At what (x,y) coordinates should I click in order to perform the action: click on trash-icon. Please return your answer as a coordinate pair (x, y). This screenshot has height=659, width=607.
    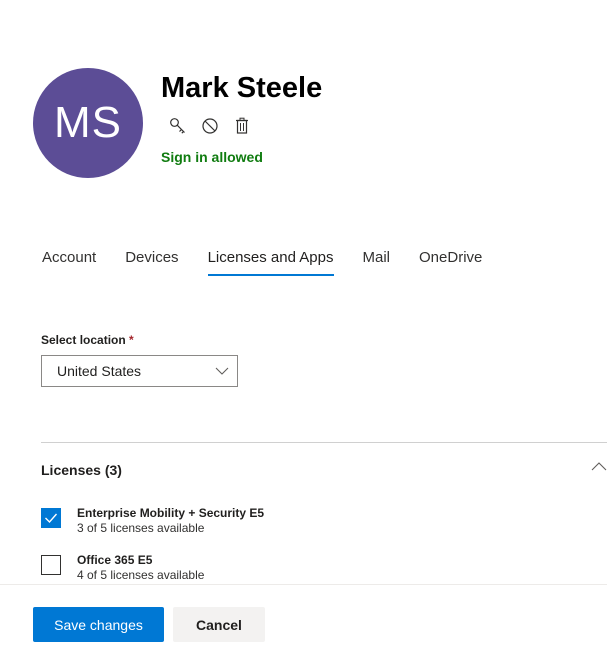
    Looking at the image, I should click on (242, 126).